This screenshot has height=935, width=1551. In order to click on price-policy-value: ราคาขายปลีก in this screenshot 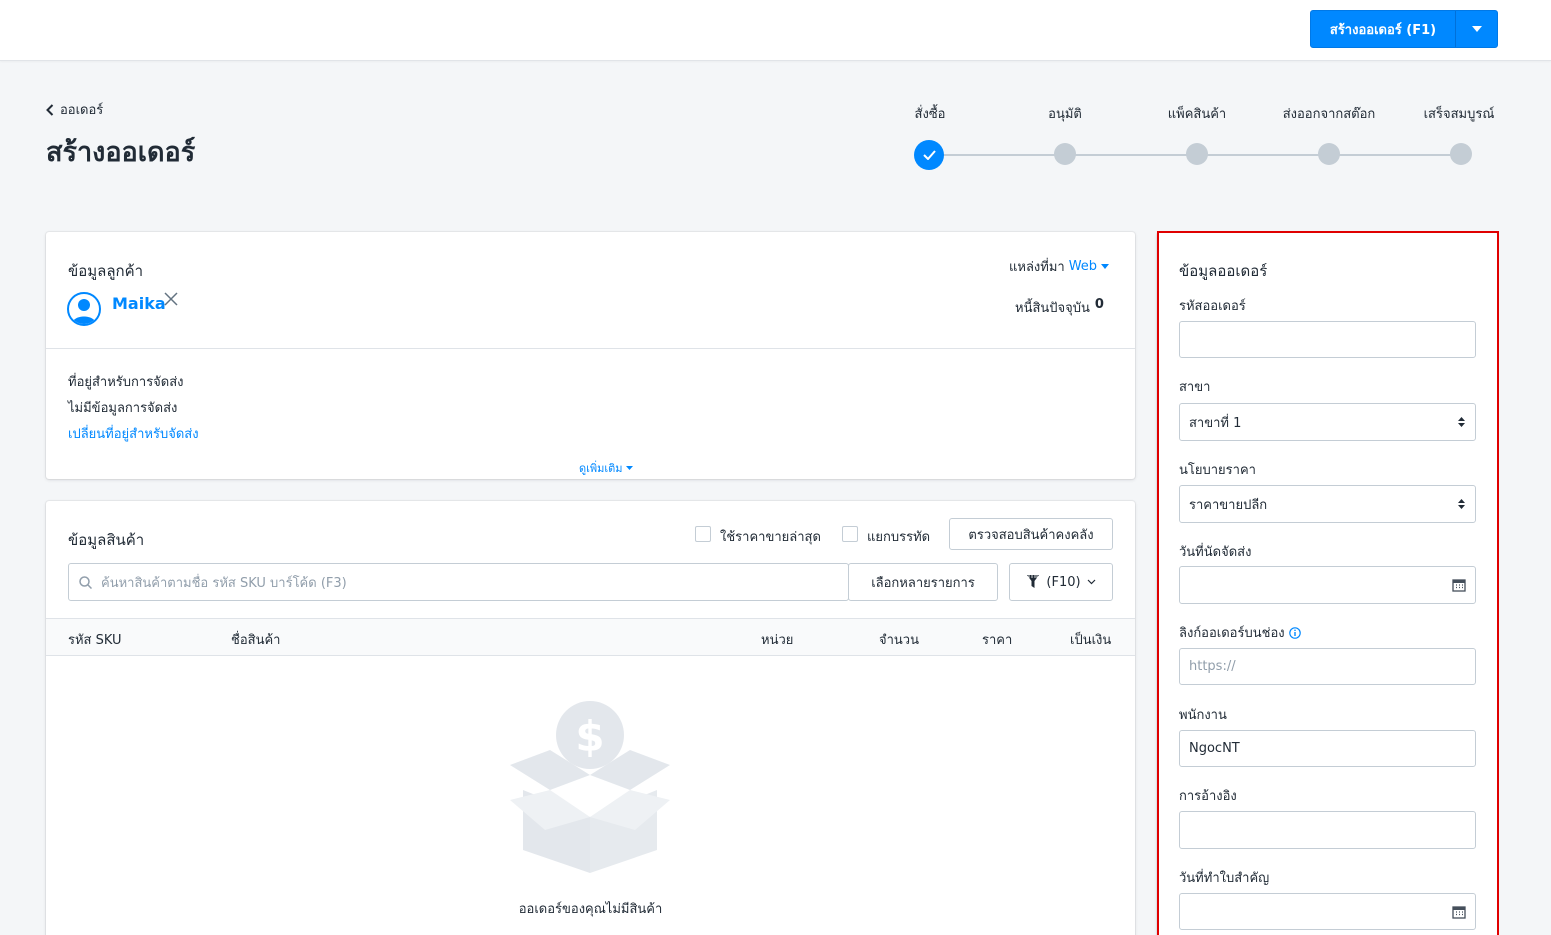, I will do `click(1228, 505)`.